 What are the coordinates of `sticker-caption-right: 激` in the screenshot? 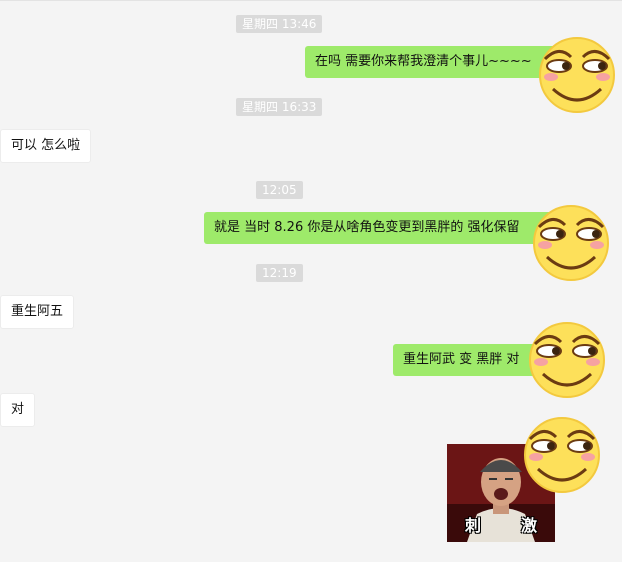 It's located at (529, 525).